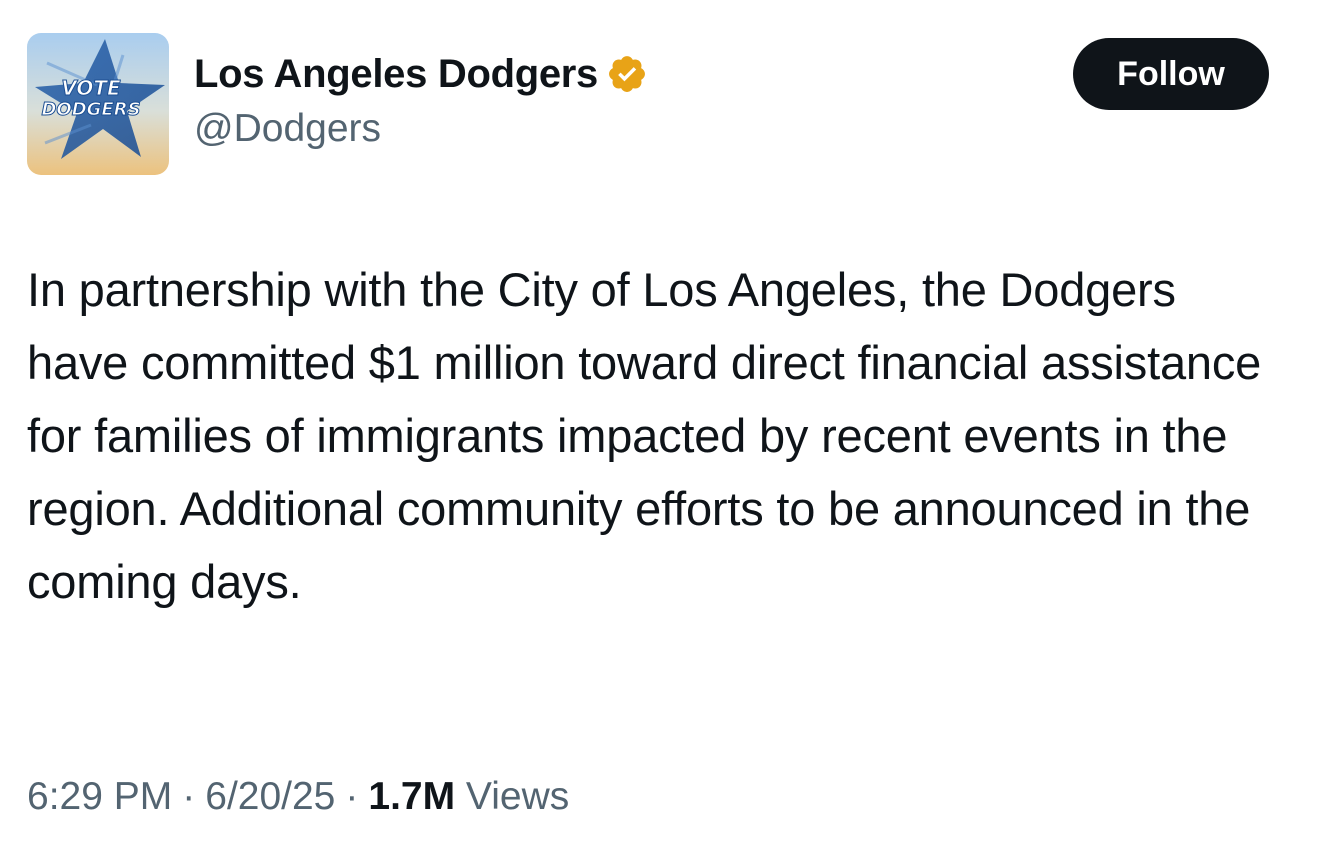  Describe the element at coordinates (517, 796) in the screenshot. I see `views-label: Views` at that location.